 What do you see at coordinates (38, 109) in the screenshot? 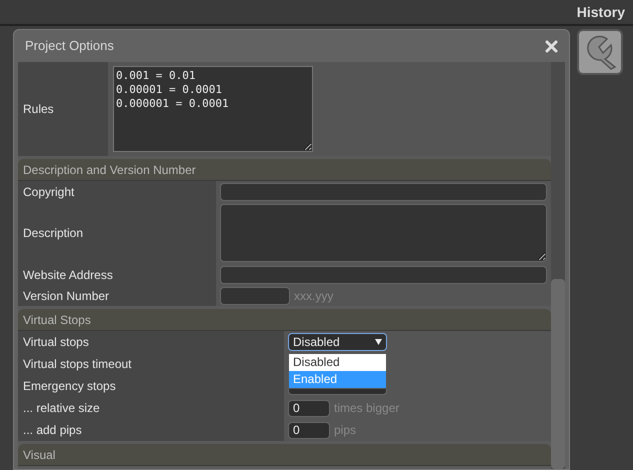
I see `field-label: Rules` at bounding box center [38, 109].